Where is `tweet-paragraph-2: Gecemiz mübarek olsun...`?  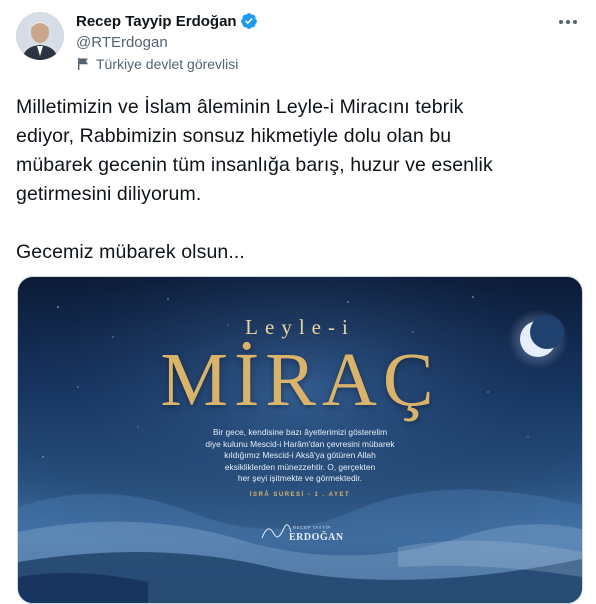
tweet-paragraph-2: Gecemiz mübarek olsun... is located at coordinates (130, 252).